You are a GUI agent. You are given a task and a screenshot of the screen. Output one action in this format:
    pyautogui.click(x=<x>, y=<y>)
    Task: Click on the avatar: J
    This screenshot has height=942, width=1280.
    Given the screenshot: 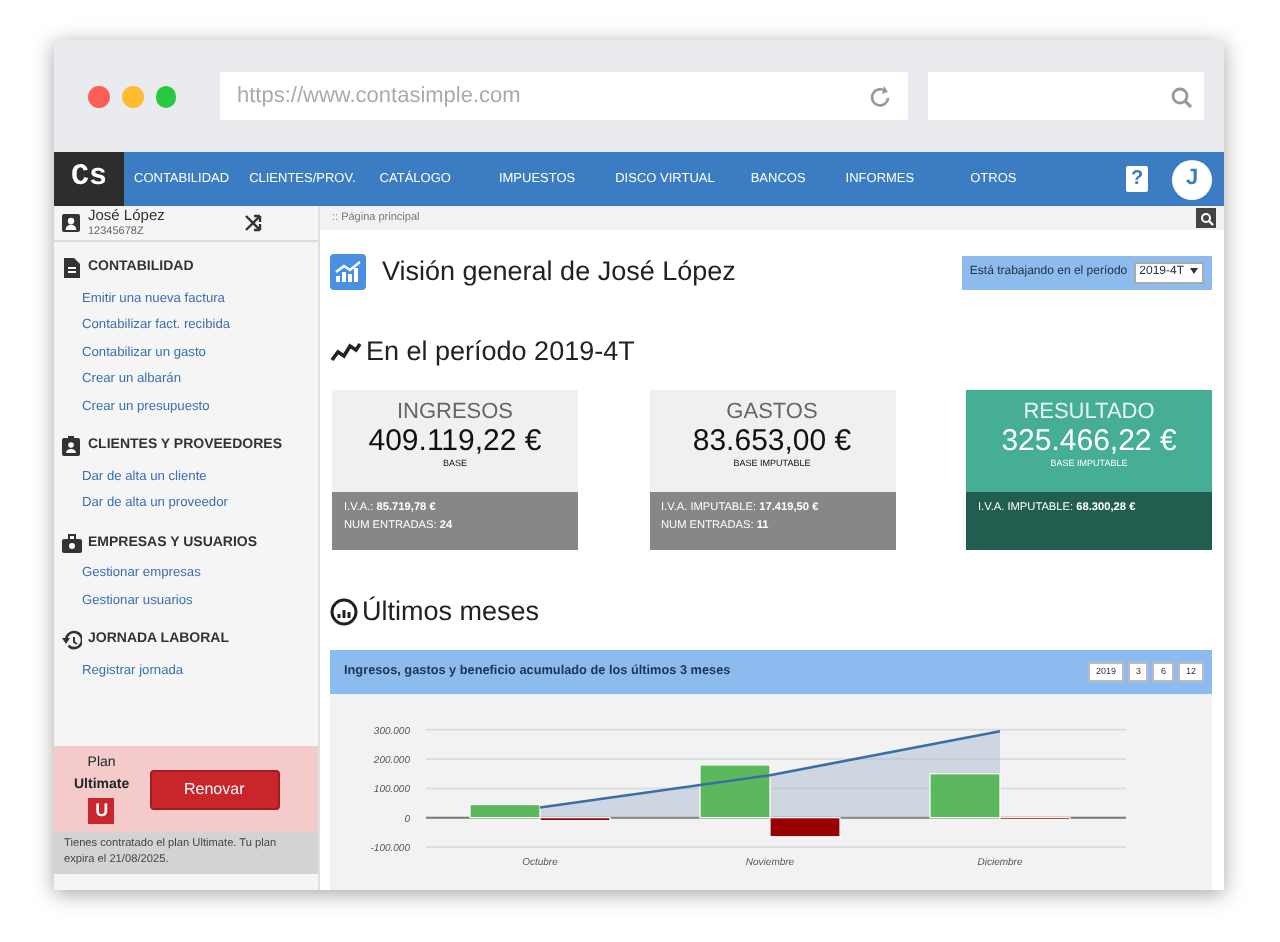 What is the action you would take?
    pyautogui.click(x=1192, y=179)
    